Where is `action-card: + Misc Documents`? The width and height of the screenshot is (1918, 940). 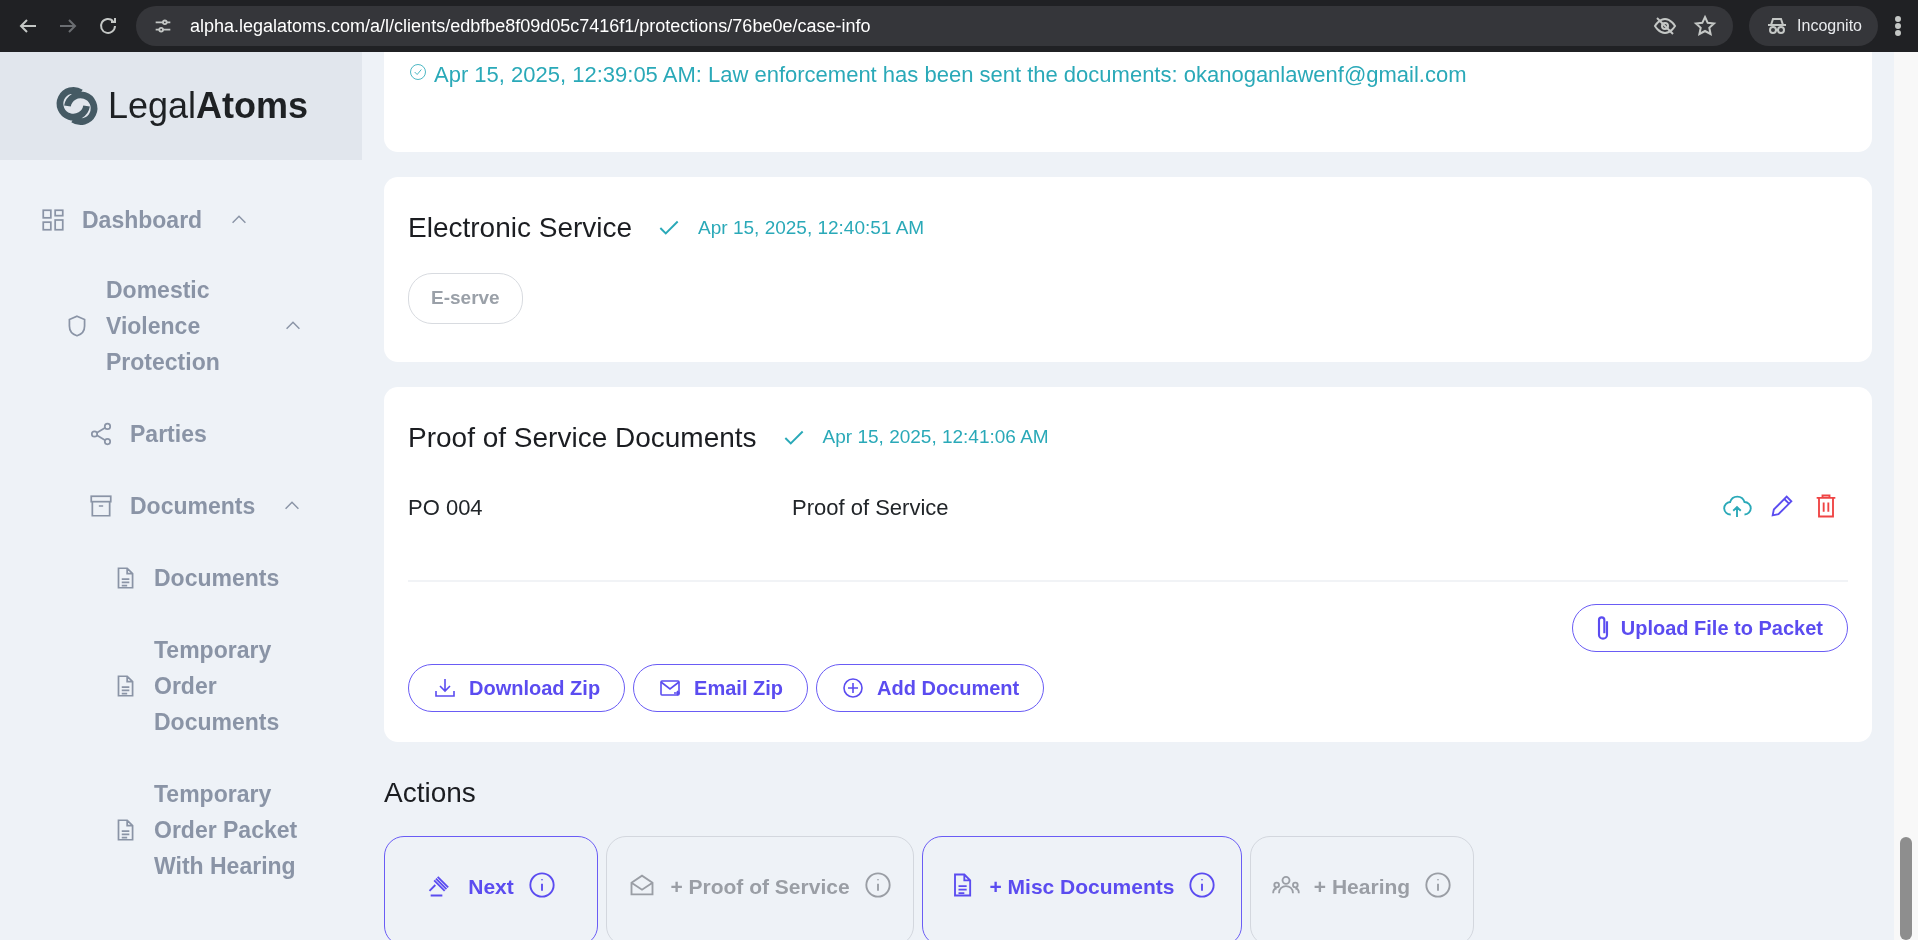
action-card: + Misc Documents is located at coordinates (1082, 887).